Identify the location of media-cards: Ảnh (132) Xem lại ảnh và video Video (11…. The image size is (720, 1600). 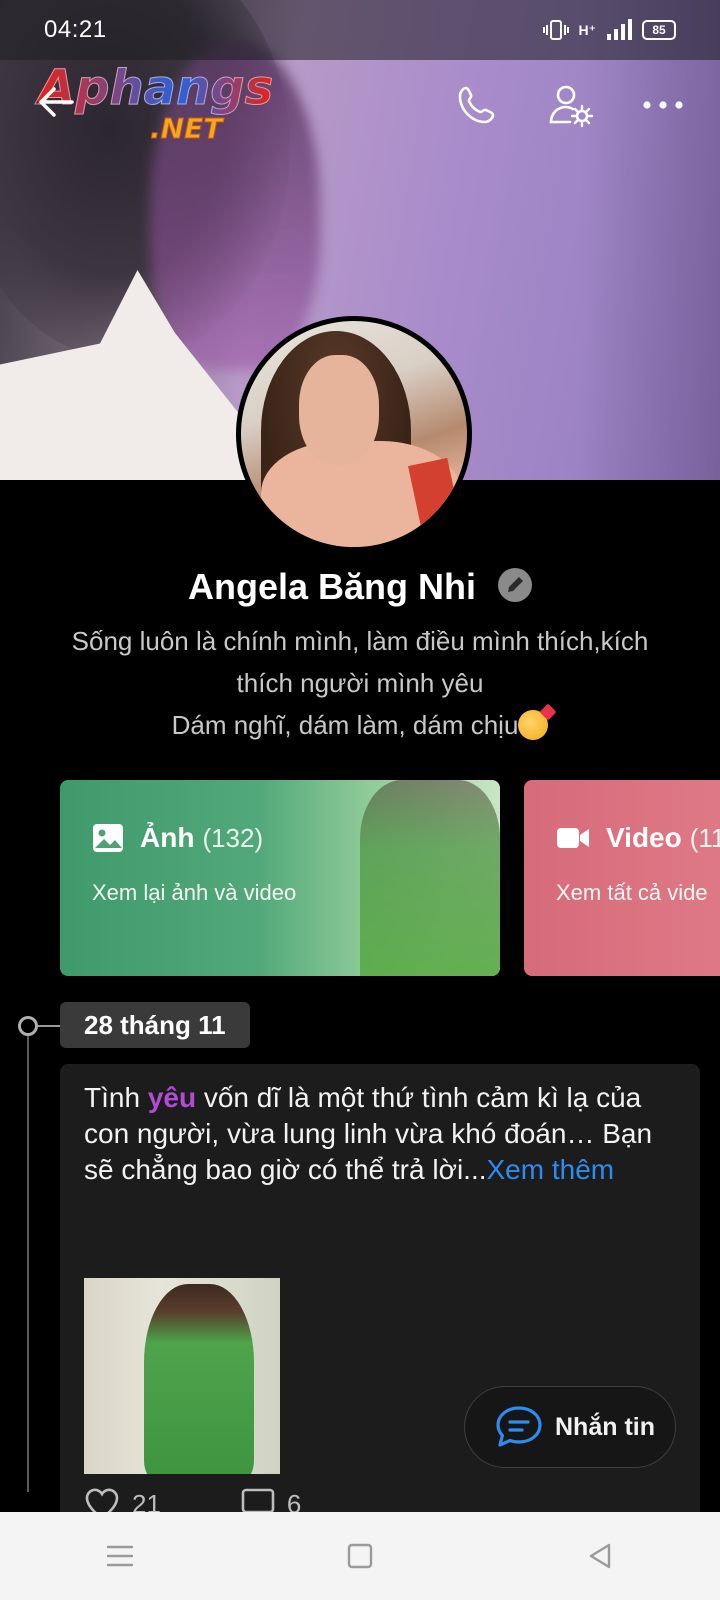
(390, 878).